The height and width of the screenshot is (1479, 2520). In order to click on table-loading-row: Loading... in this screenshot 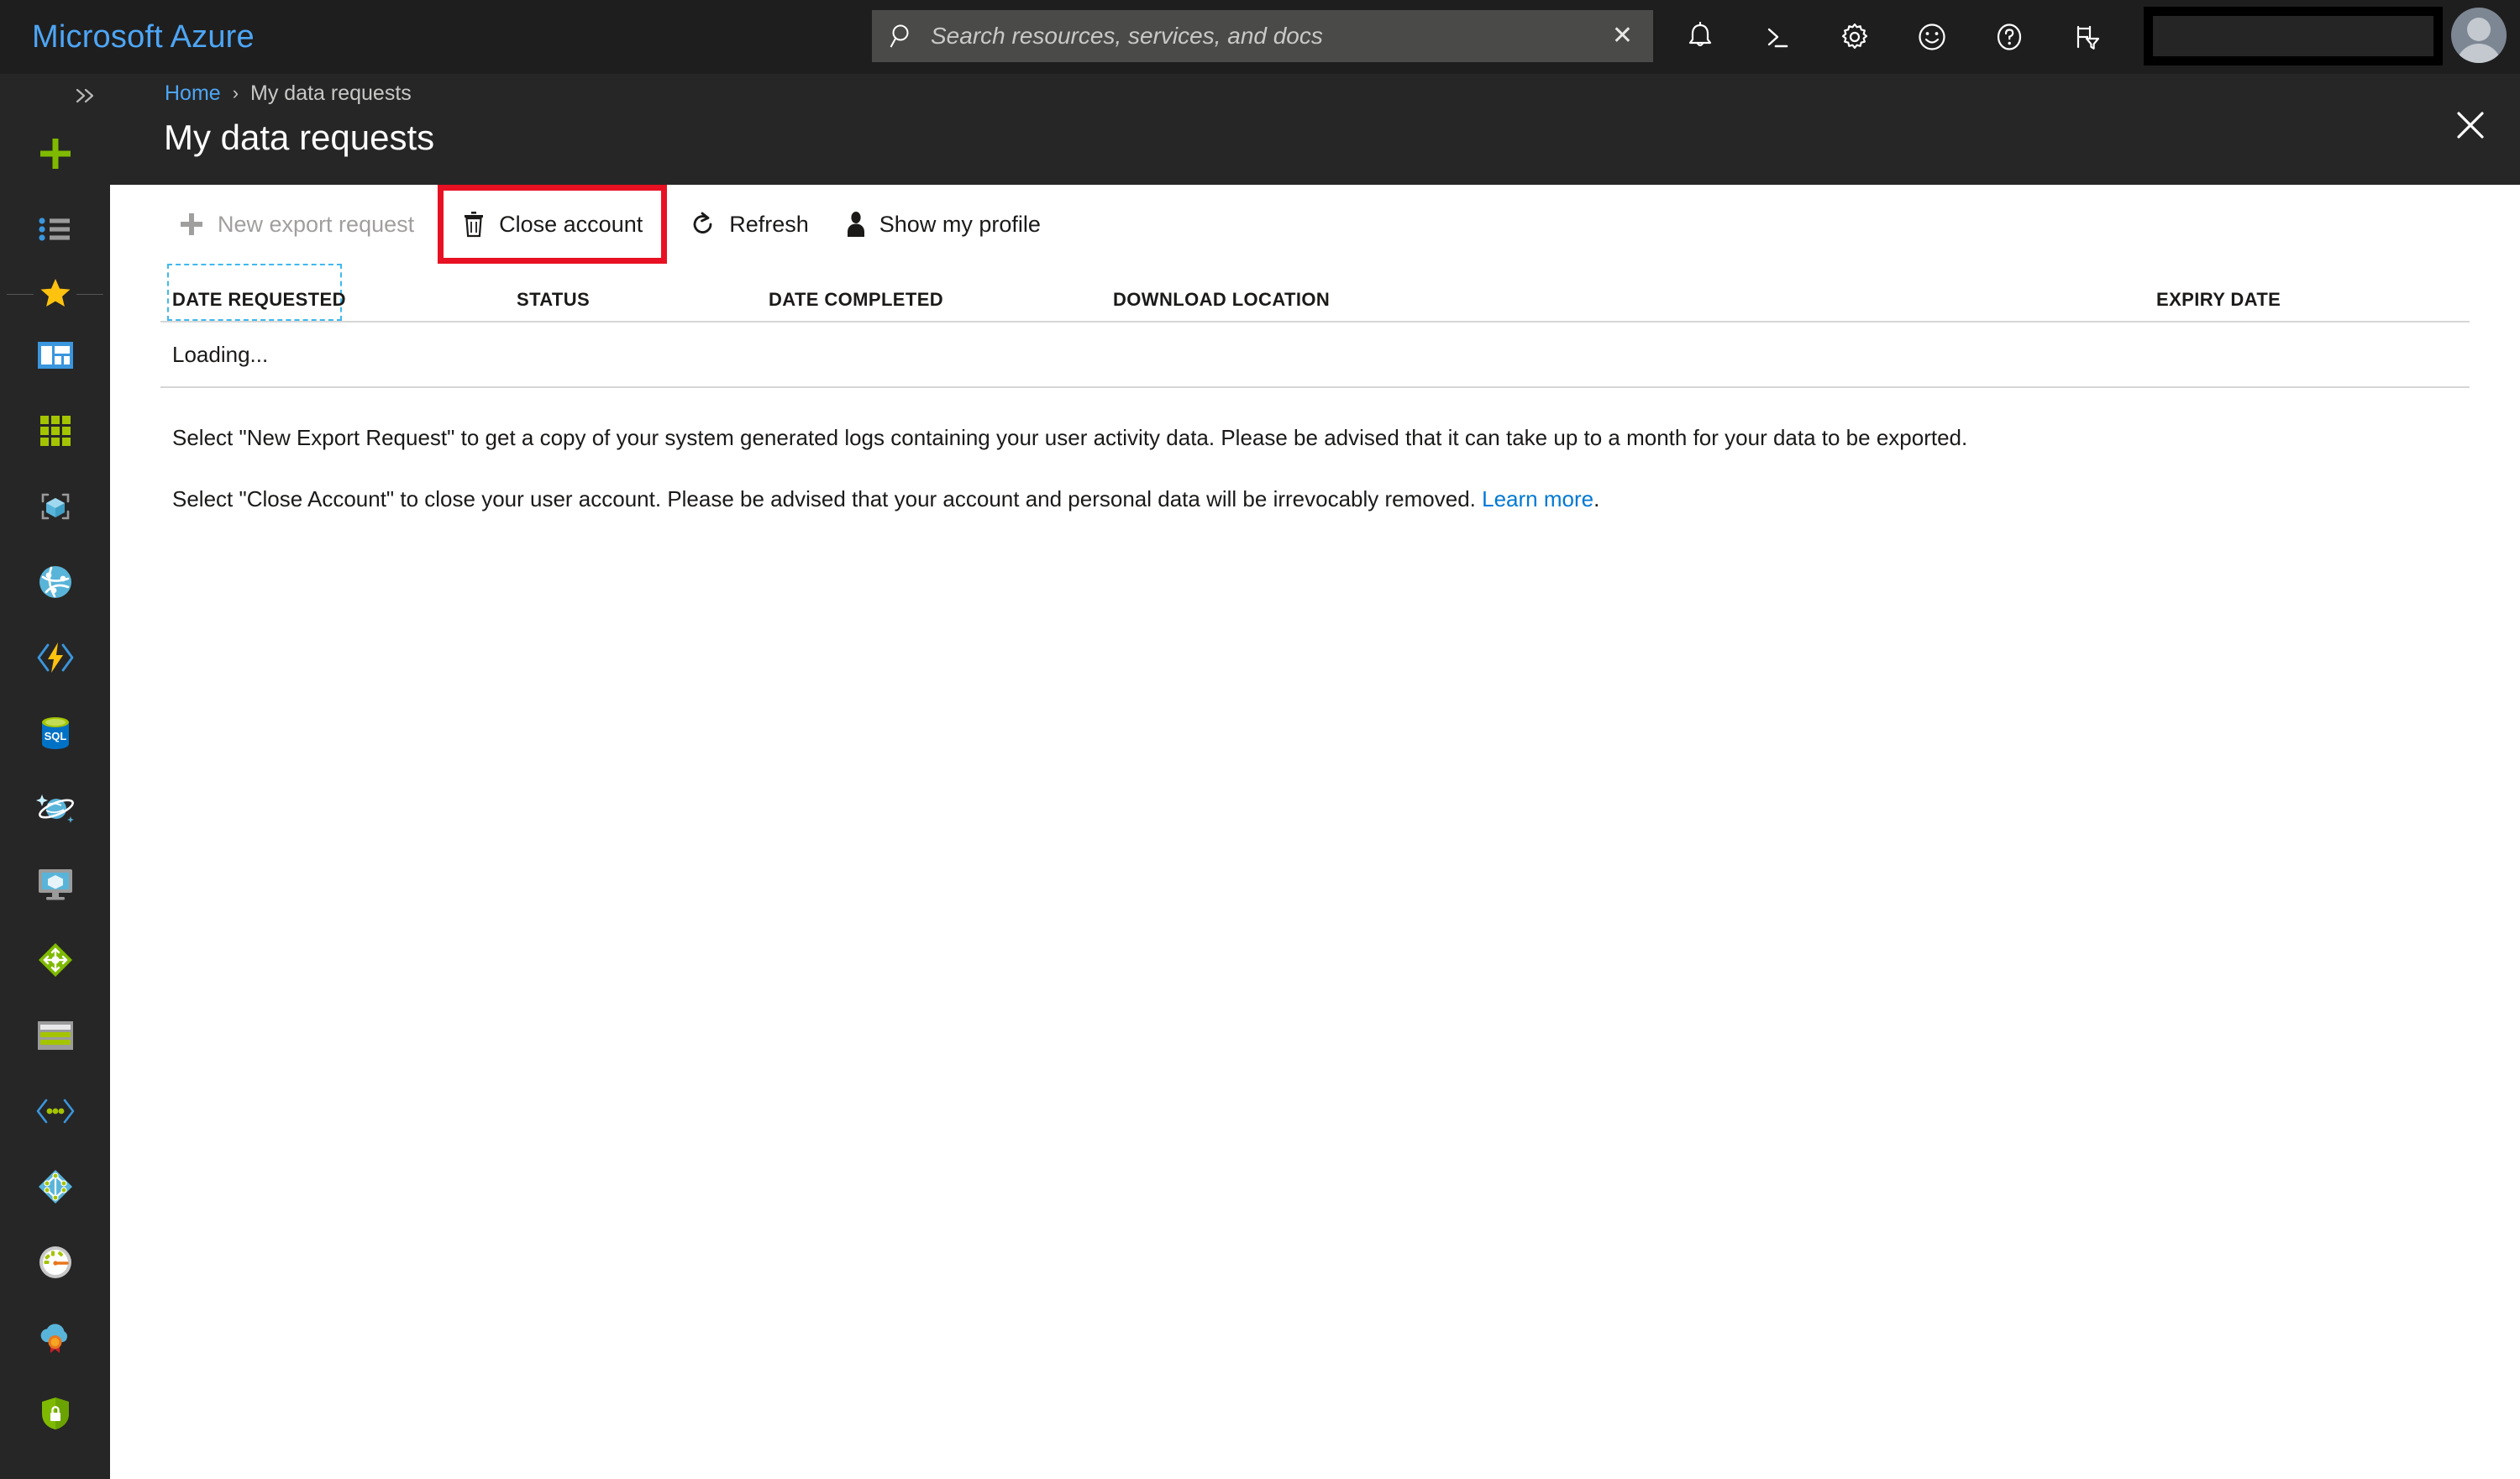, I will do `click(1315, 356)`.